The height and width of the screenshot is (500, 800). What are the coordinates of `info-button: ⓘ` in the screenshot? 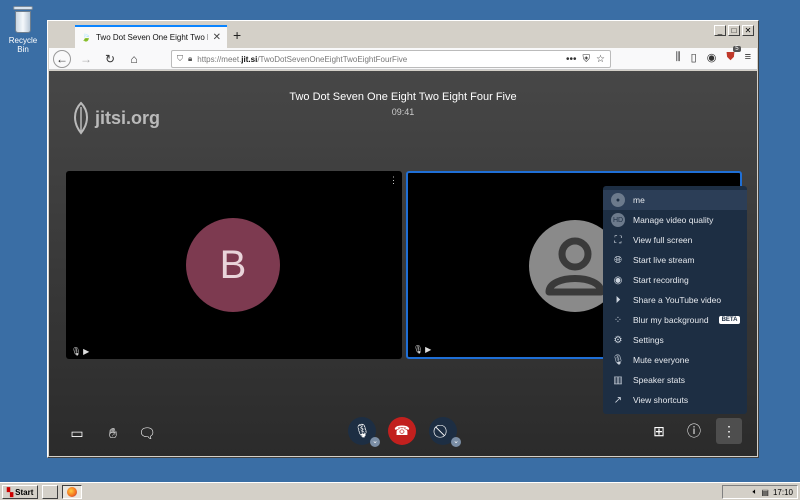 It's located at (694, 431).